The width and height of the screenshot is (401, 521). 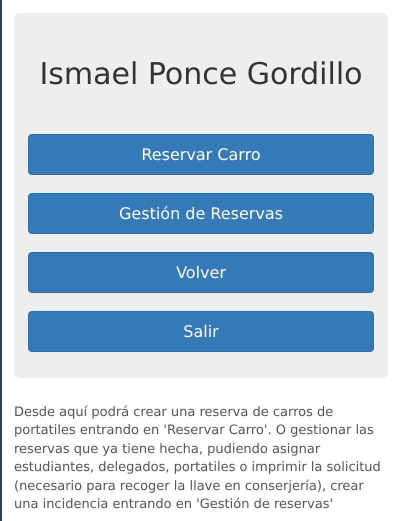 I want to click on menu-button: Volver, so click(x=201, y=272).